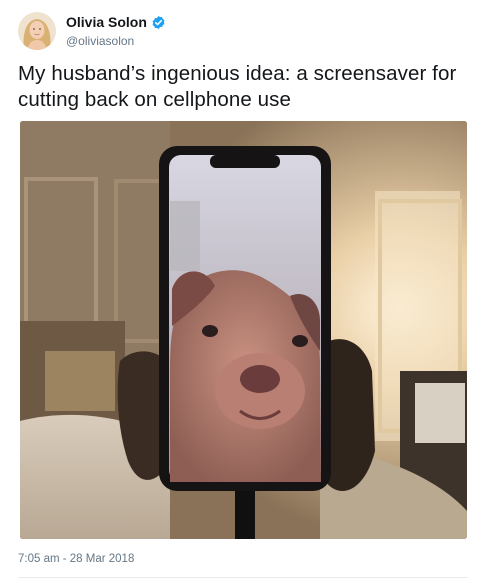  What do you see at coordinates (37, 31) in the screenshot?
I see `avatar` at bounding box center [37, 31].